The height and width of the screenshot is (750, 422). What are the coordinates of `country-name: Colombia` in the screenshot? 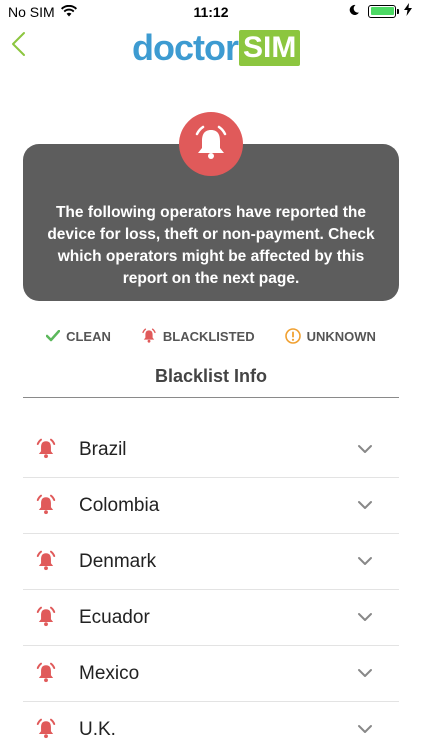 It's located at (119, 505).